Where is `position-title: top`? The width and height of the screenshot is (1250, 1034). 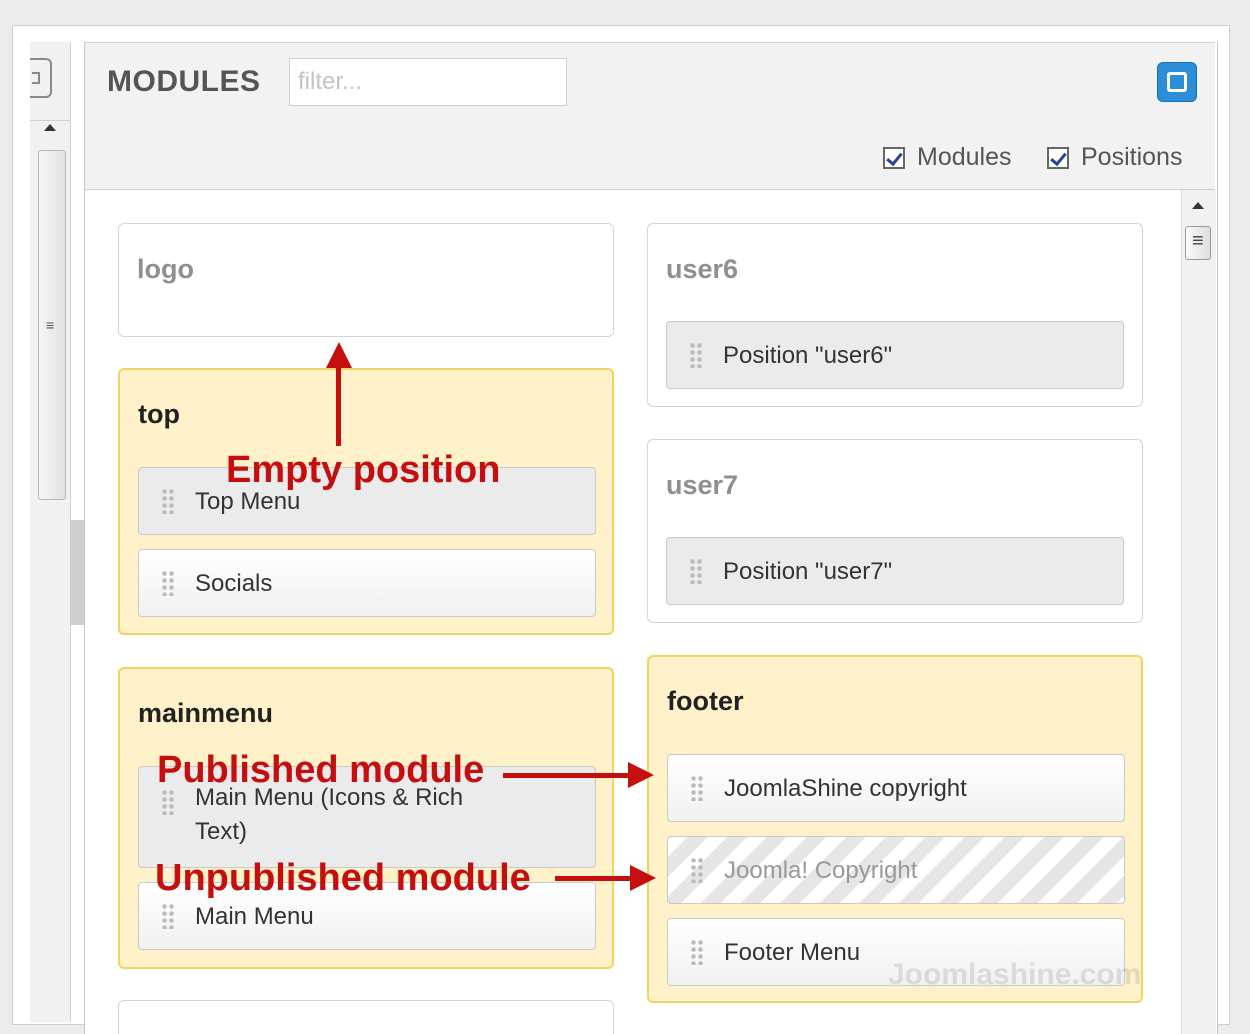
position-title: top is located at coordinates (159, 414).